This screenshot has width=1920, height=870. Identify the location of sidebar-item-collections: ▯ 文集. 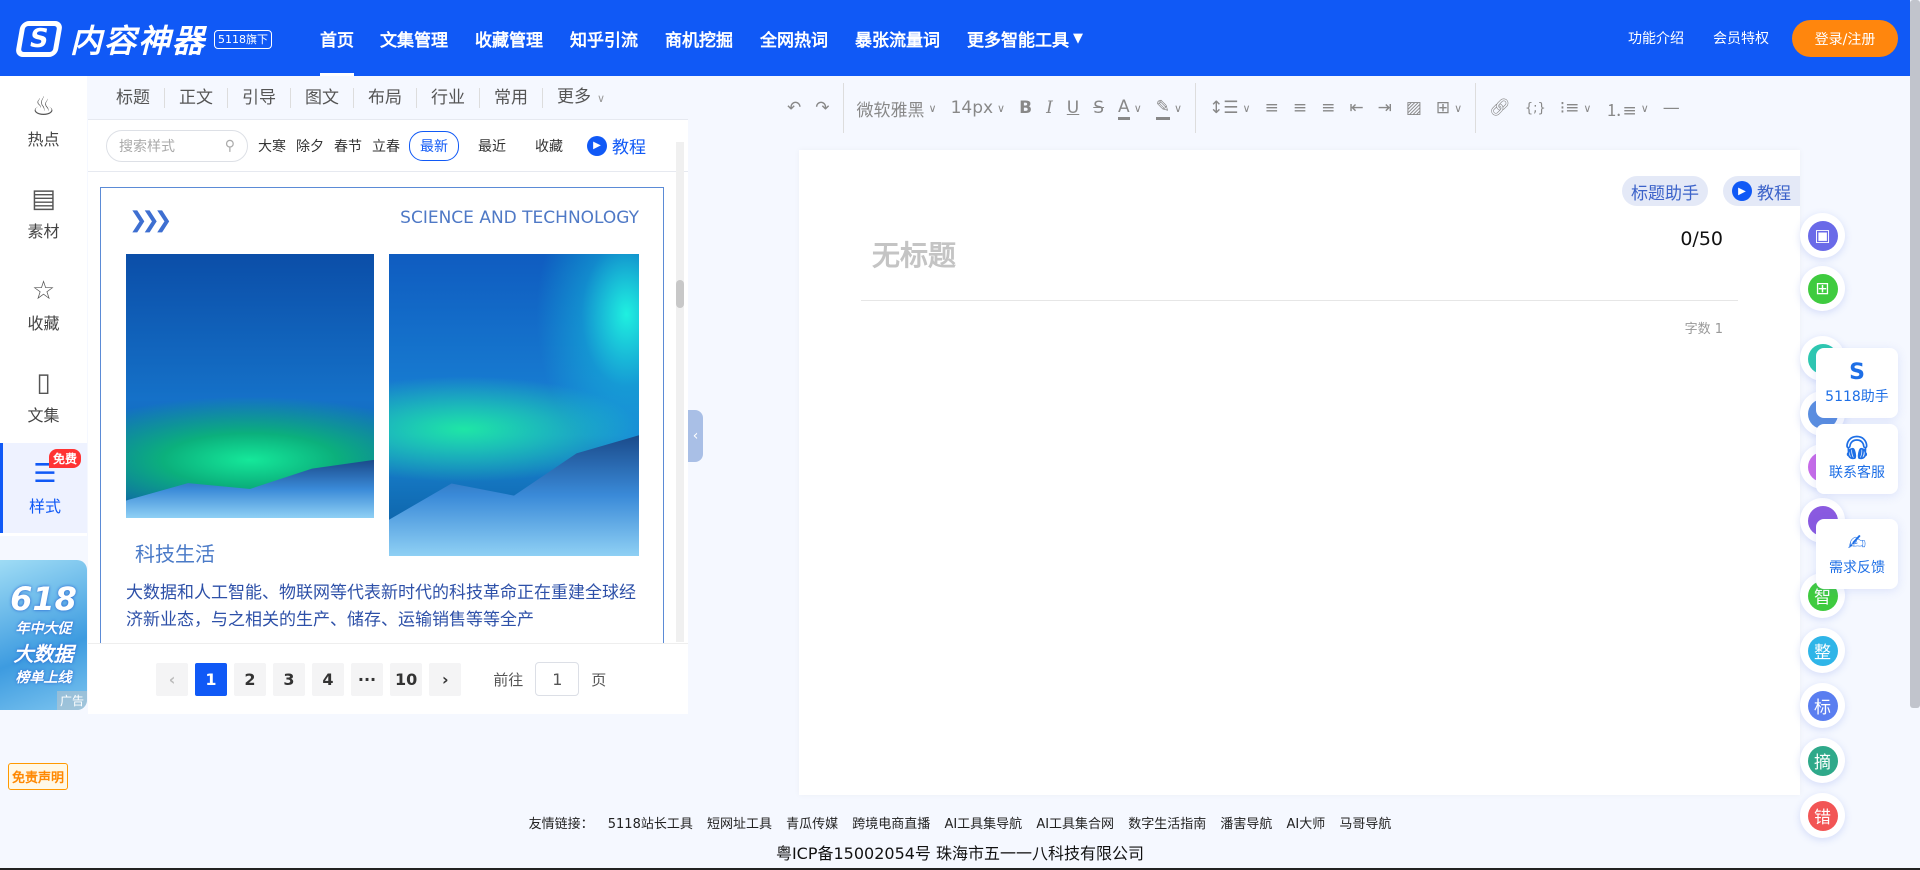
(43, 397).